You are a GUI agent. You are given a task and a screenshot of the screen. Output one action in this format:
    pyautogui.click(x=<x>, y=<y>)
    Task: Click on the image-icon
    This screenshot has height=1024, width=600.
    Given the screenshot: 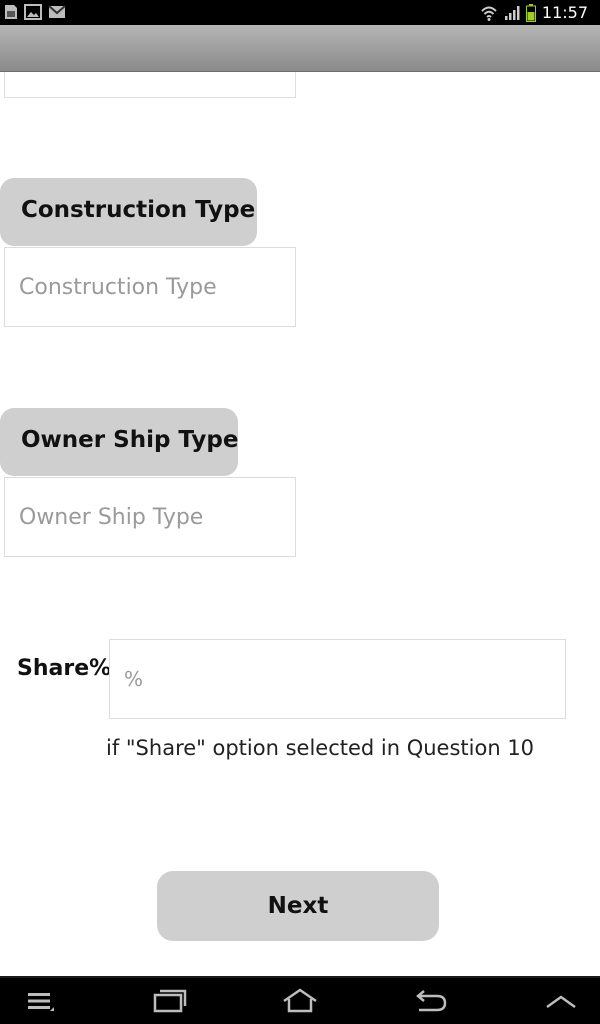 What is the action you would take?
    pyautogui.click(x=33, y=12)
    